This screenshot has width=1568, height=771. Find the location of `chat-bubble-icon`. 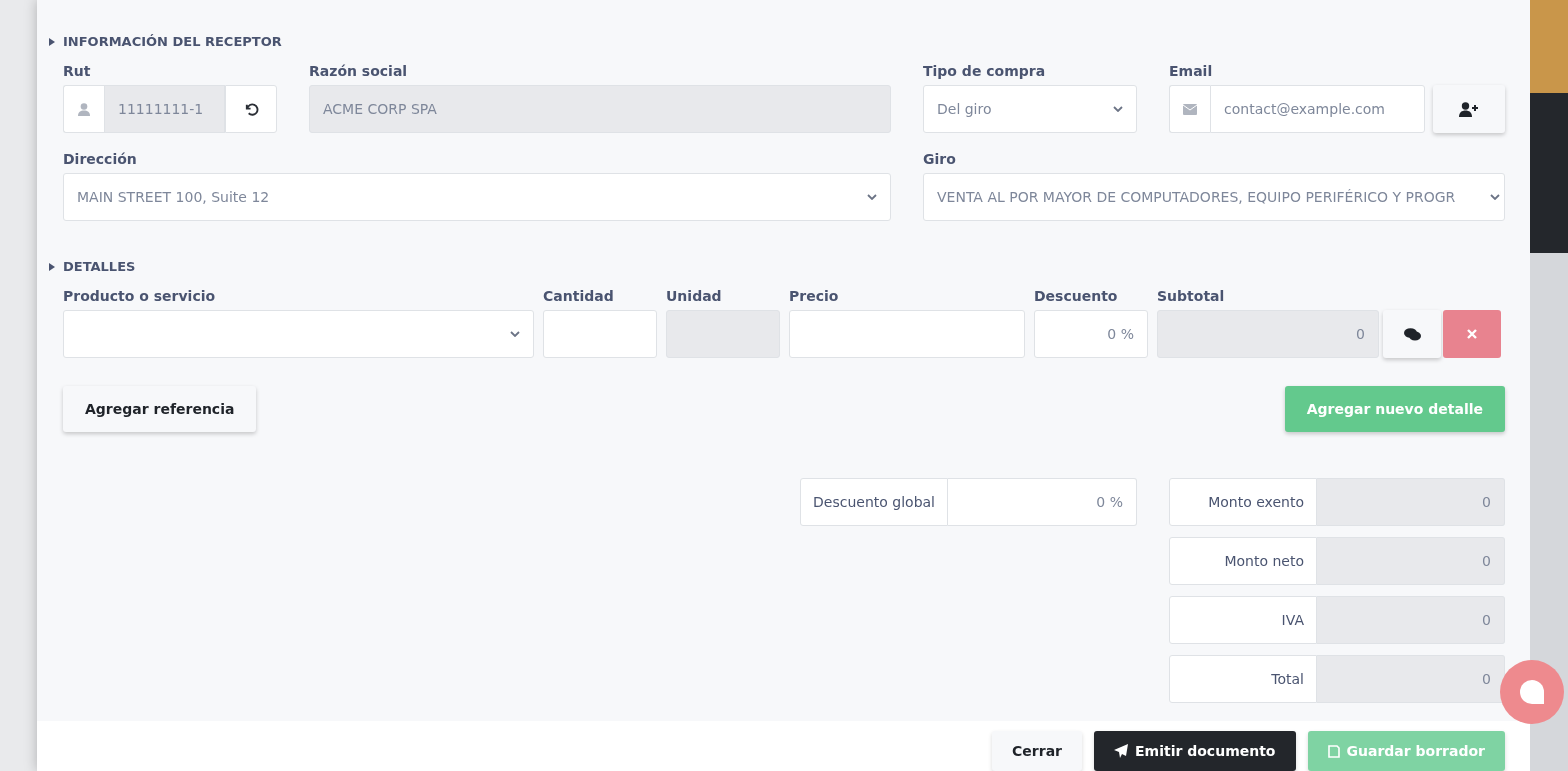

chat-bubble-icon is located at coordinates (1532, 692).